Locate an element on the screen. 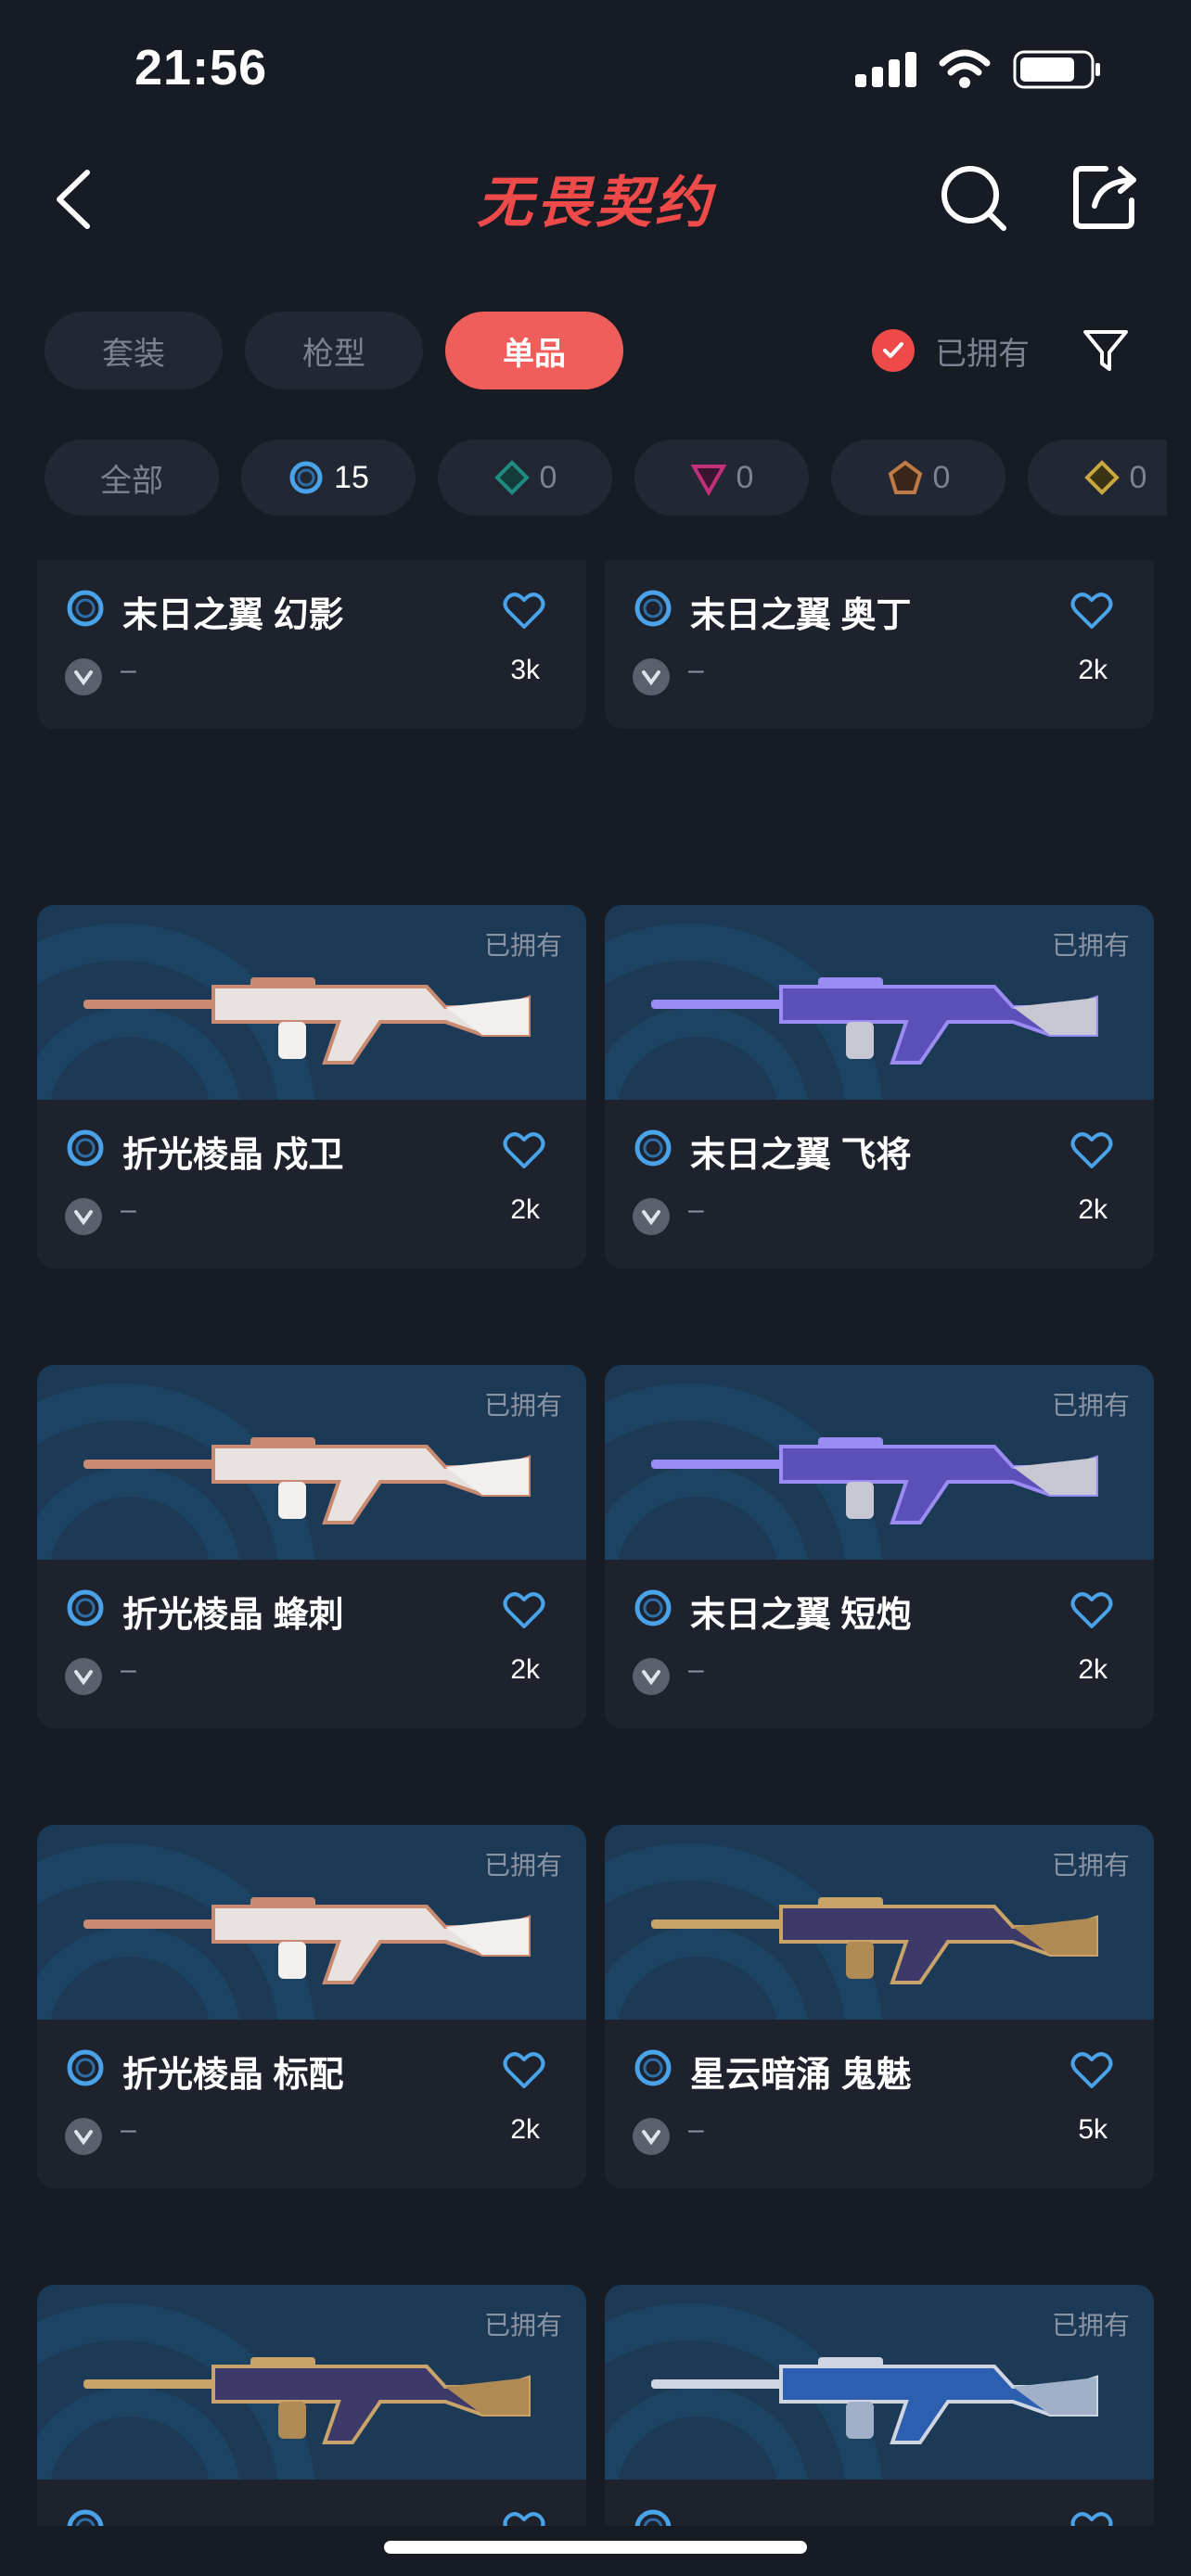 Image resolution: width=1191 pixels, height=2576 pixels. share-button is located at coordinates (1106, 196).